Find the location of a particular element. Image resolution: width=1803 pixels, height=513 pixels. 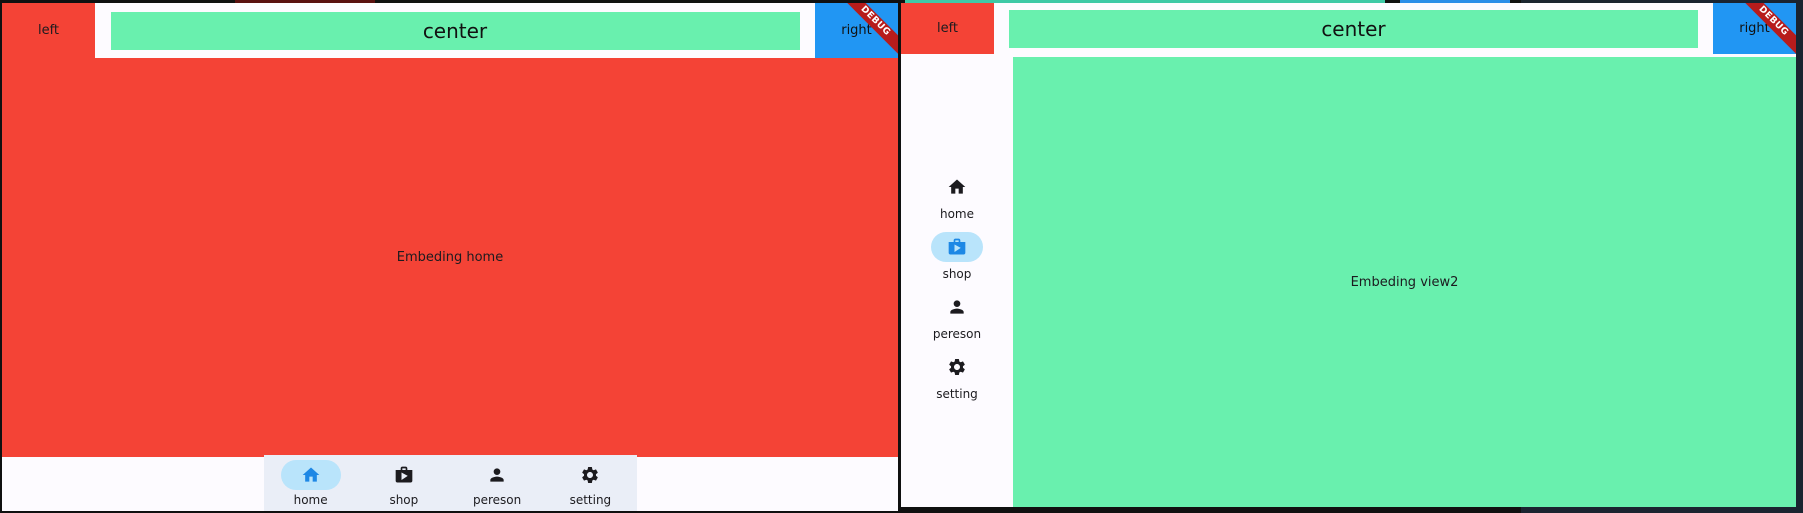

content-label: Embeding view2 is located at coordinates (1404, 282).